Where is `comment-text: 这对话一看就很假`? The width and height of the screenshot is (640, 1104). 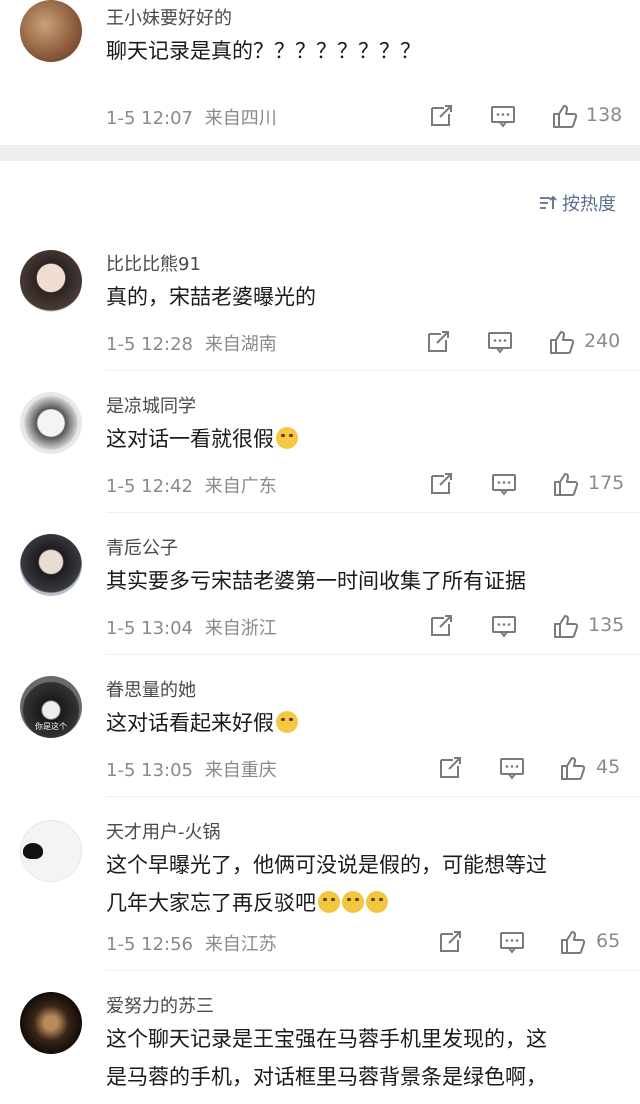
comment-text: 这对话一看就很假 is located at coordinates (362, 439).